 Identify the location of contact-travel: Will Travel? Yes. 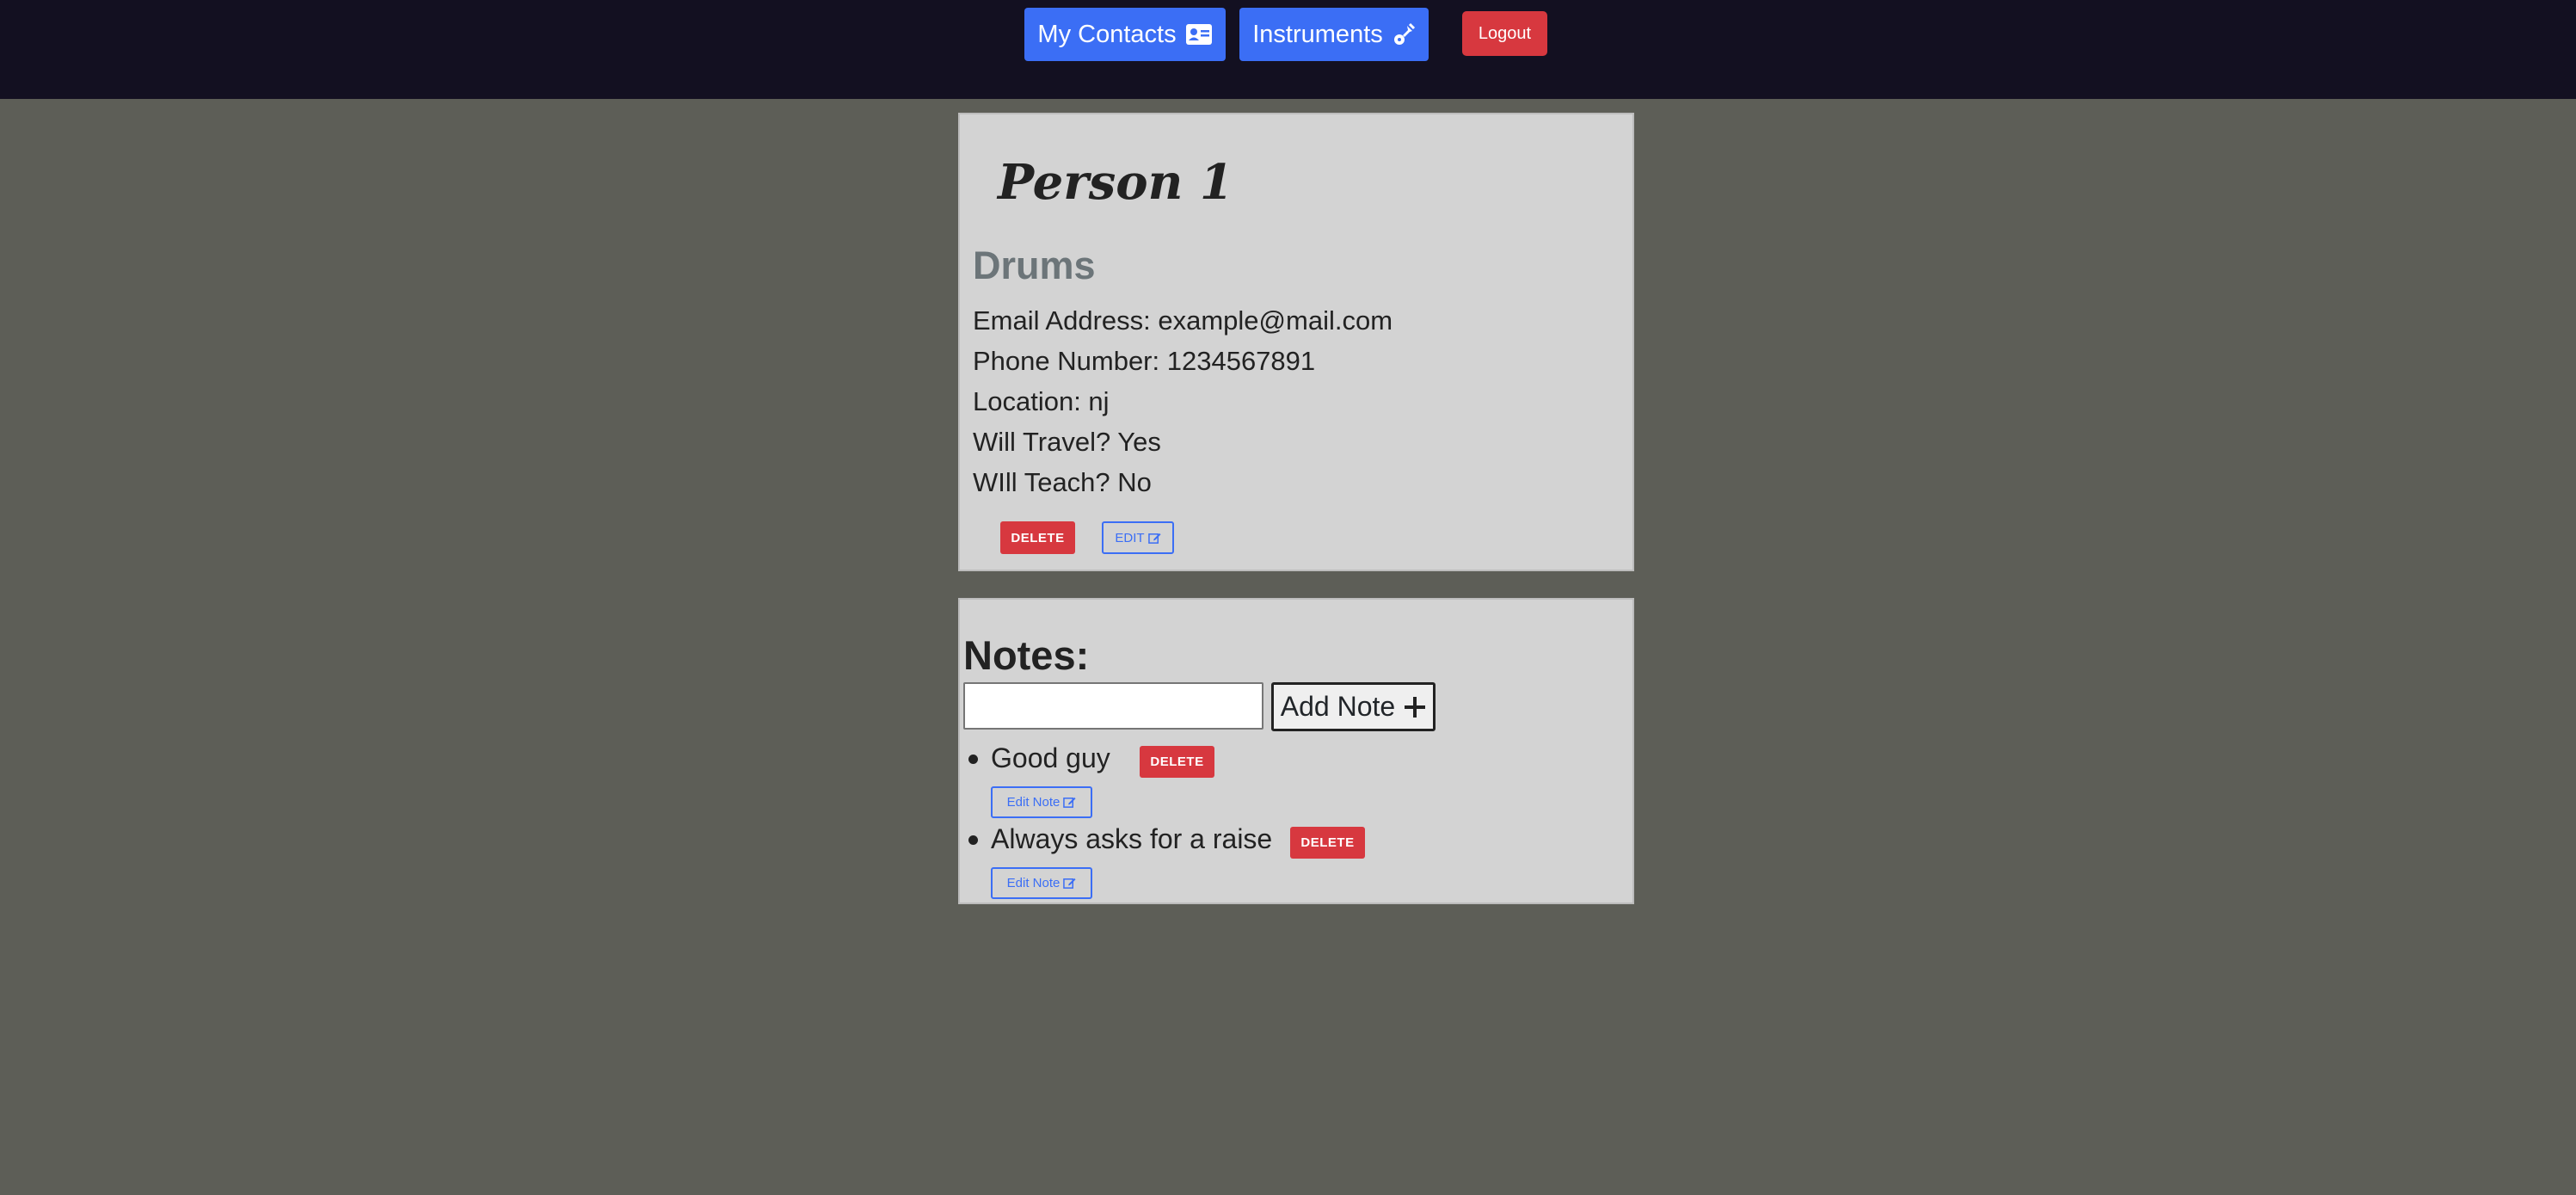
(1067, 442).